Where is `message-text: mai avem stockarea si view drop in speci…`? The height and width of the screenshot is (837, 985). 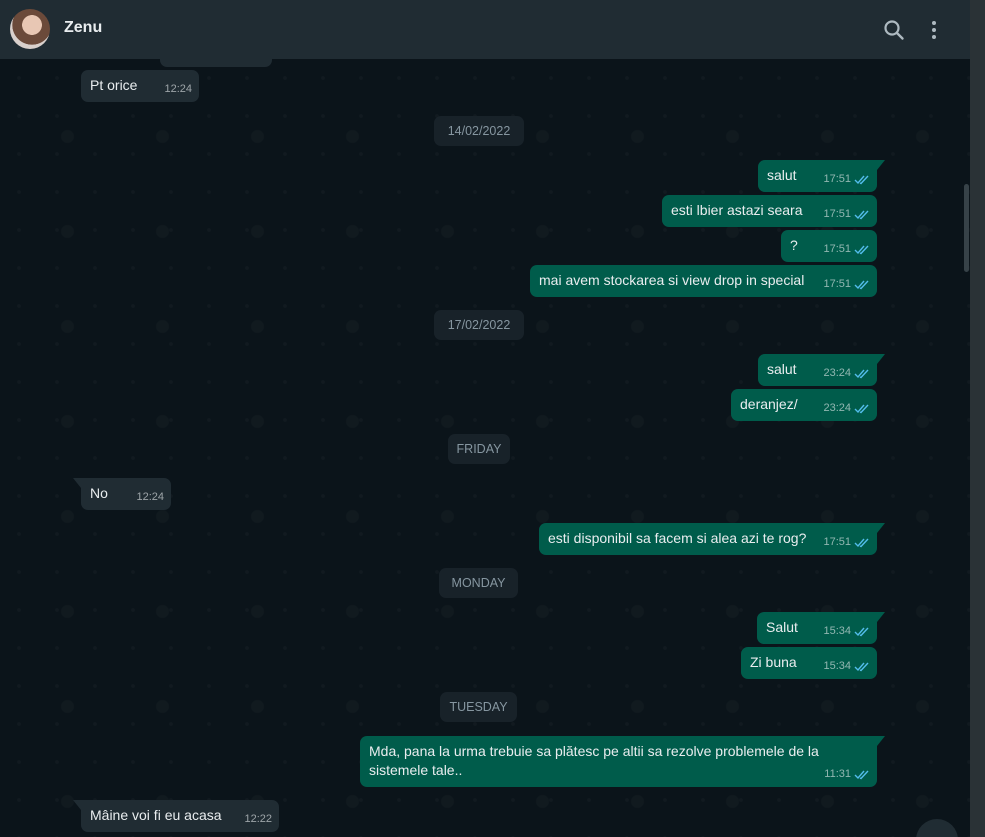 message-text: mai avem stockarea si view drop in speci… is located at coordinates (672, 280).